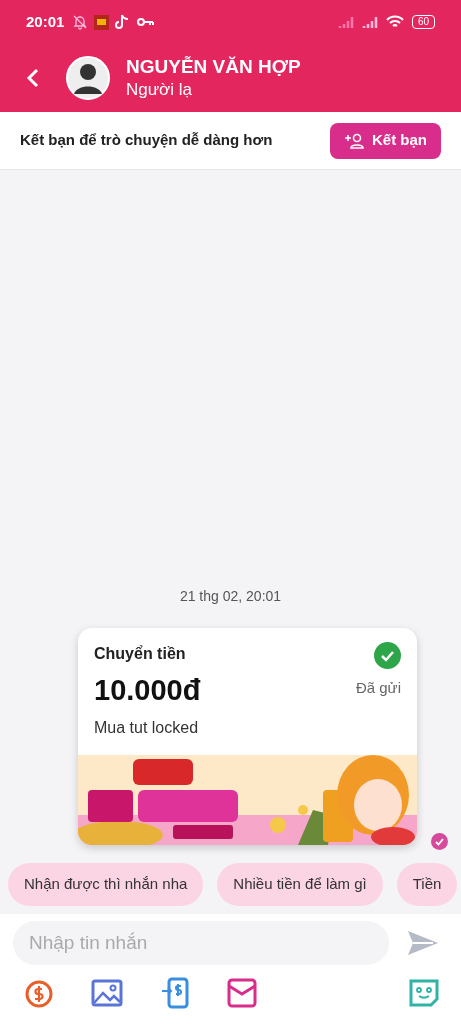 The image size is (461, 1024). Describe the element at coordinates (242, 993) in the screenshot. I see `envelope-icon` at that location.